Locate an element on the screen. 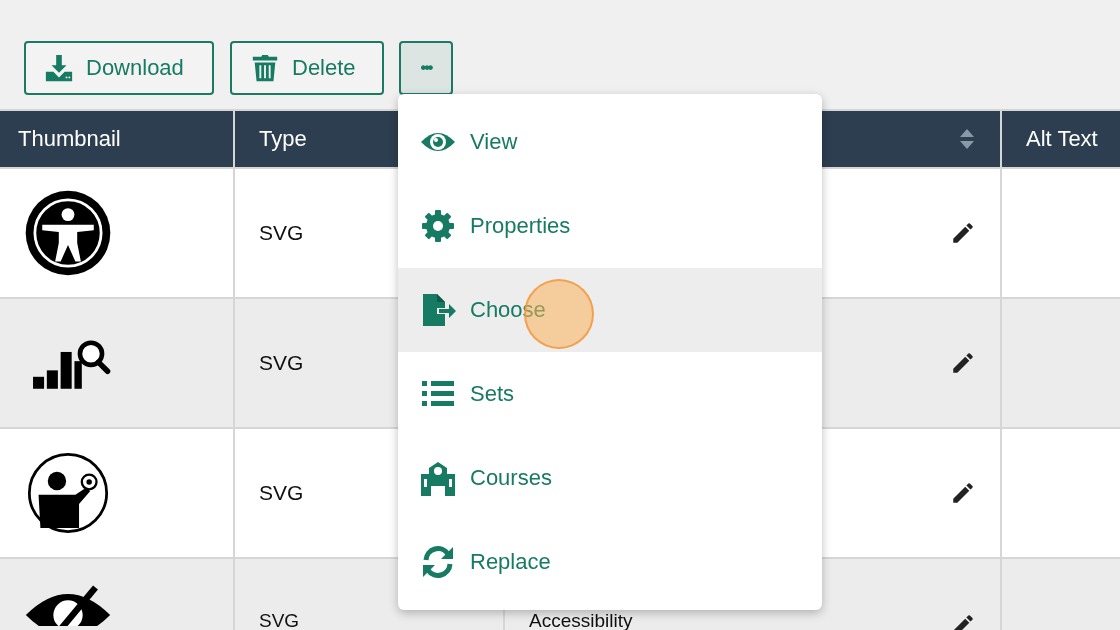  toolbar-button: Delete is located at coordinates (307, 68).